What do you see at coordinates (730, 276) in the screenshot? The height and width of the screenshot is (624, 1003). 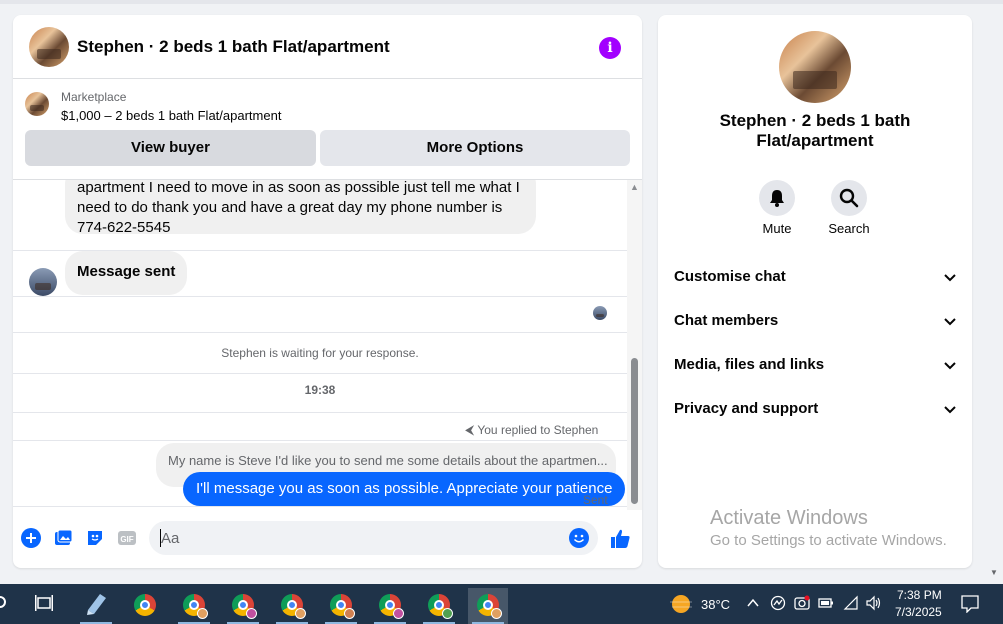 I see `menu-label: Customise chat` at bounding box center [730, 276].